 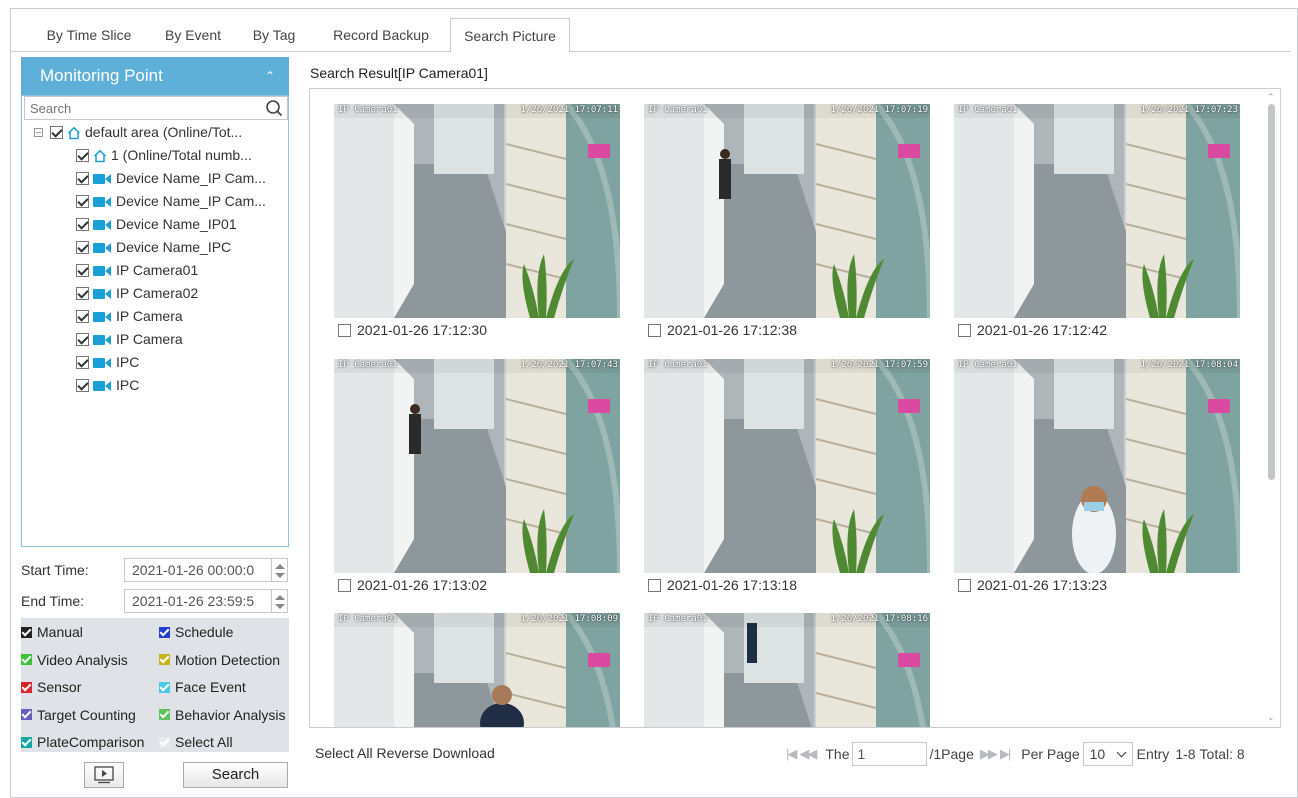 I want to click on start-time-input: 2021-01-26 00:00:0, so click(x=198, y=570).